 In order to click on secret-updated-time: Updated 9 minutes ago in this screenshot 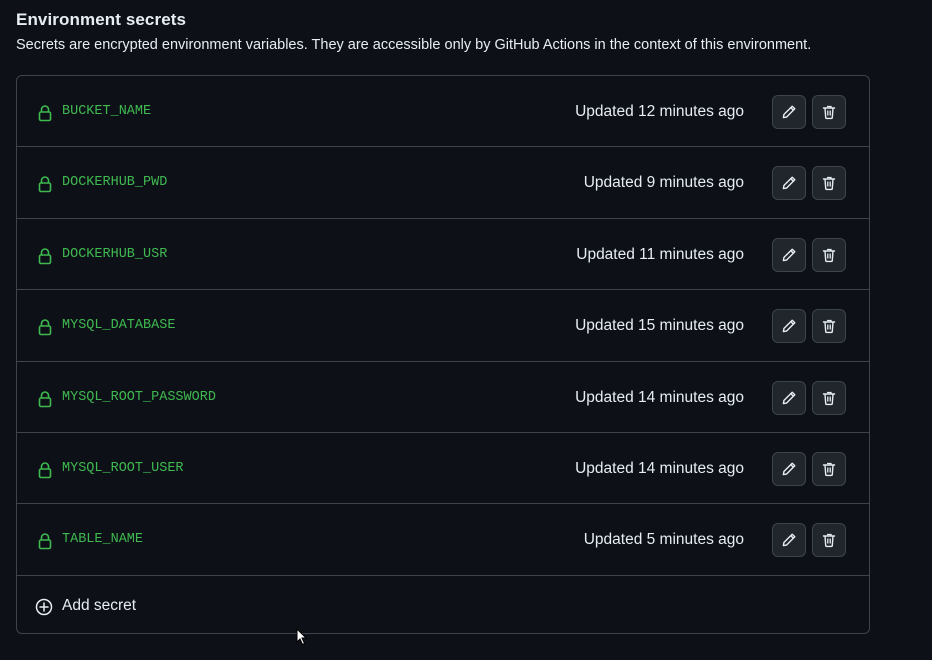, I will do `click(663, 183)`.